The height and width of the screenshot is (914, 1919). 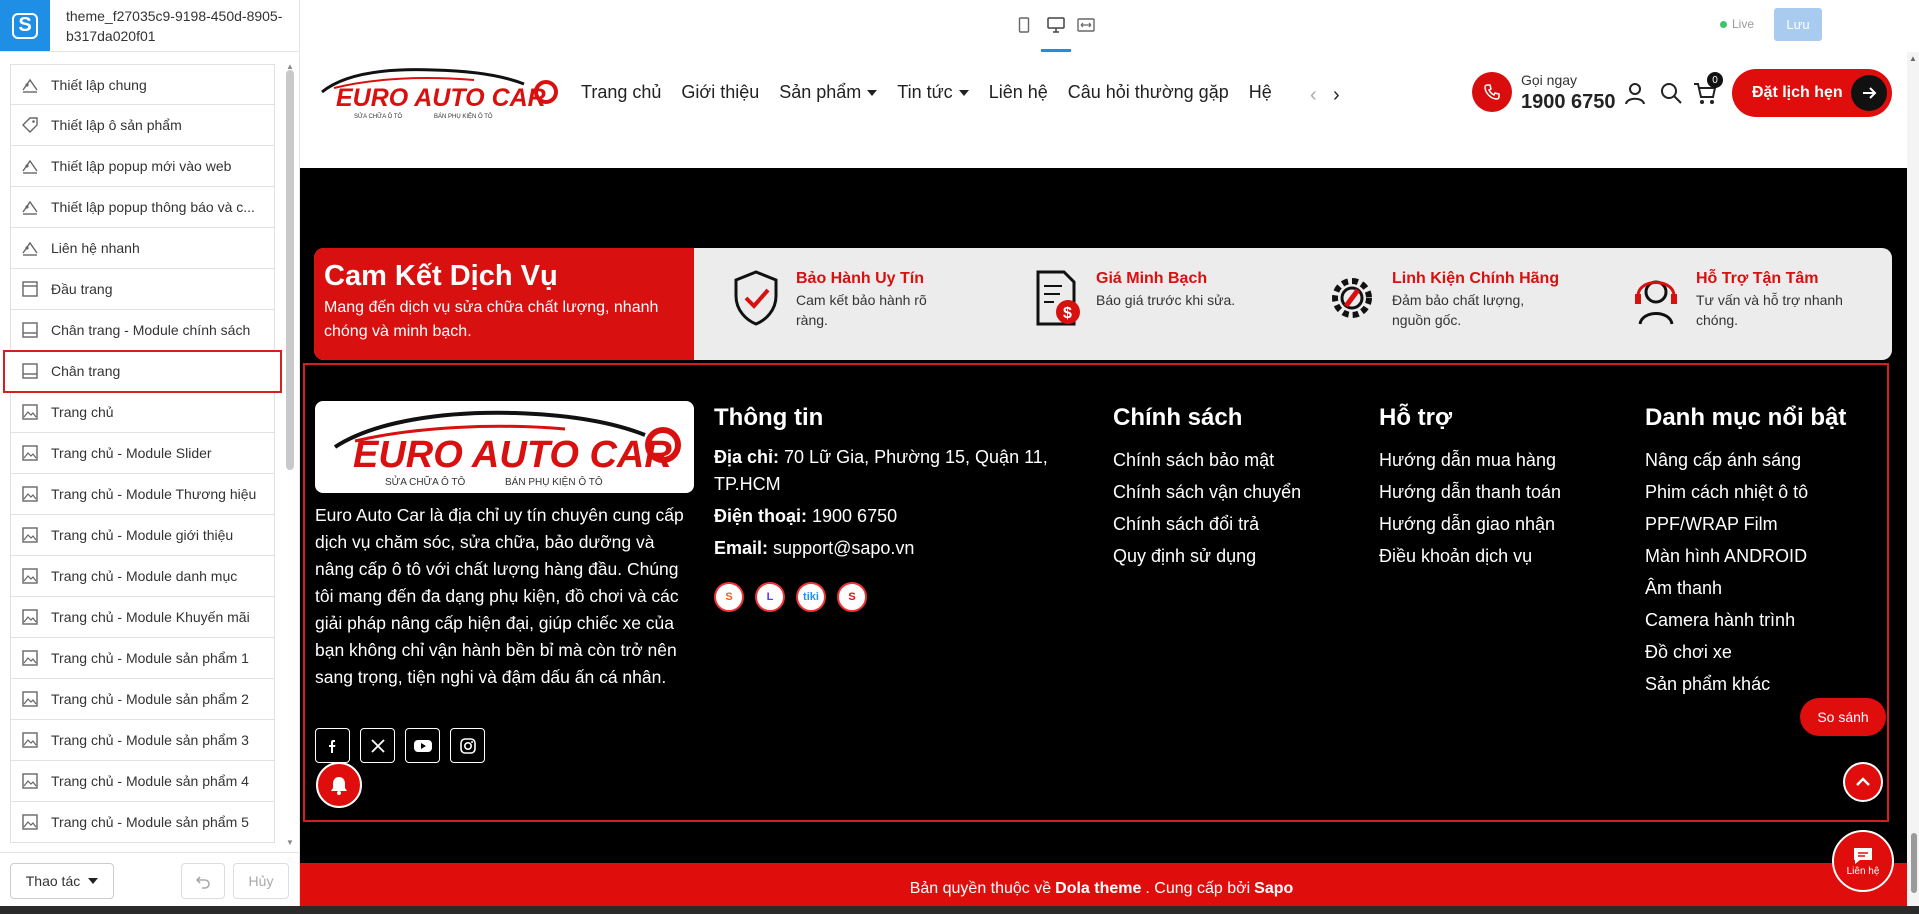 What do you see at coordinates (1207, 492) in the screenshot?
I see `footer-link: Chính sách vận chuyển` at bounding box center [1207, 492].